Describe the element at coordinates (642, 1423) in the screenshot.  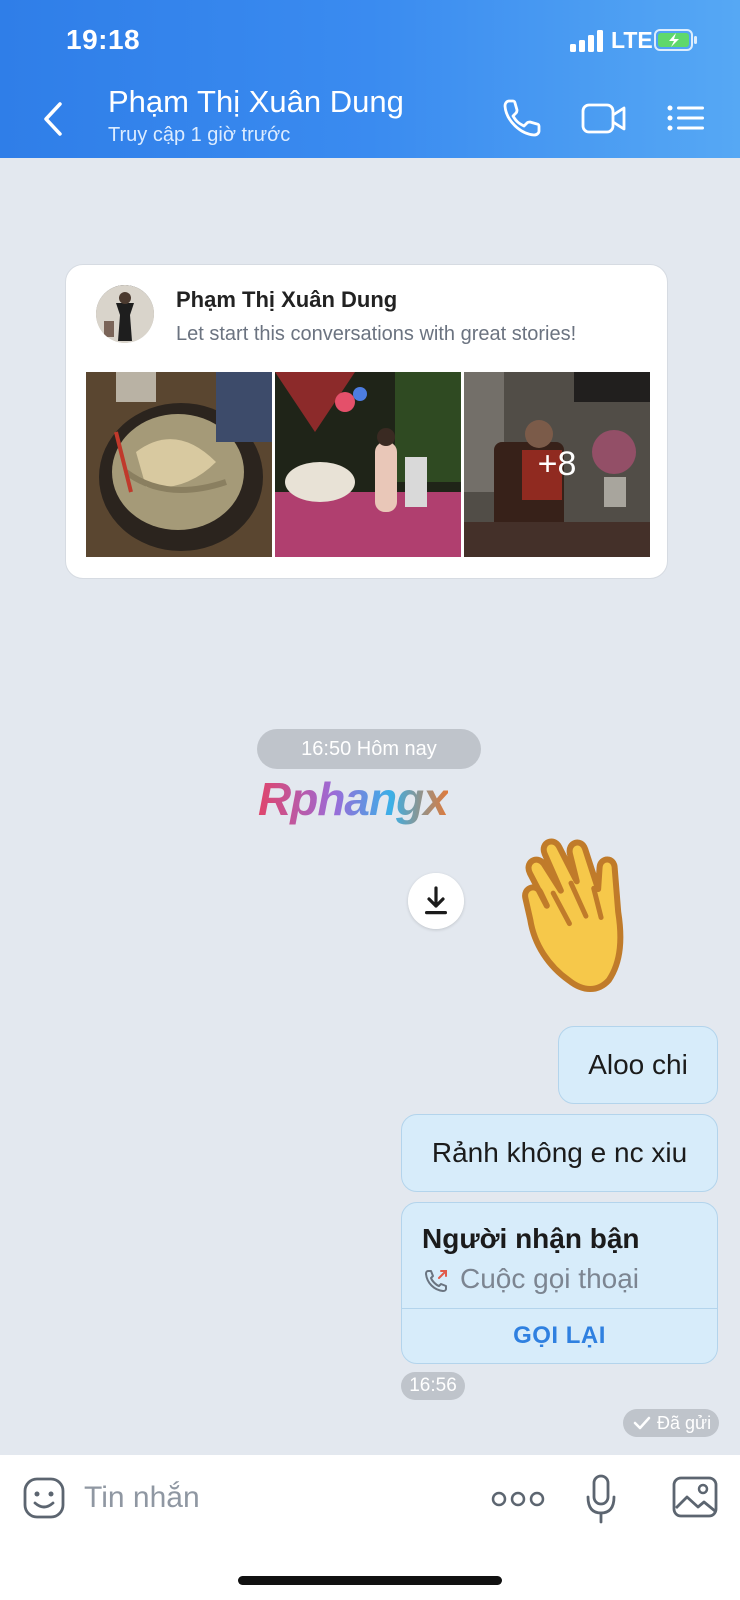
I see `check-icon` at that location.